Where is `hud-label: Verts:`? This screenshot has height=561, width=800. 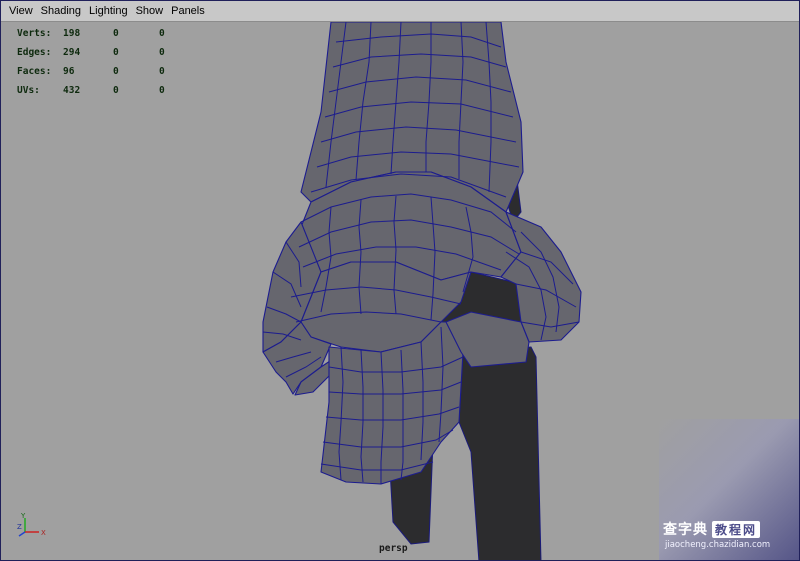 hud-label: Verts: is located at coordinates (34, 33).